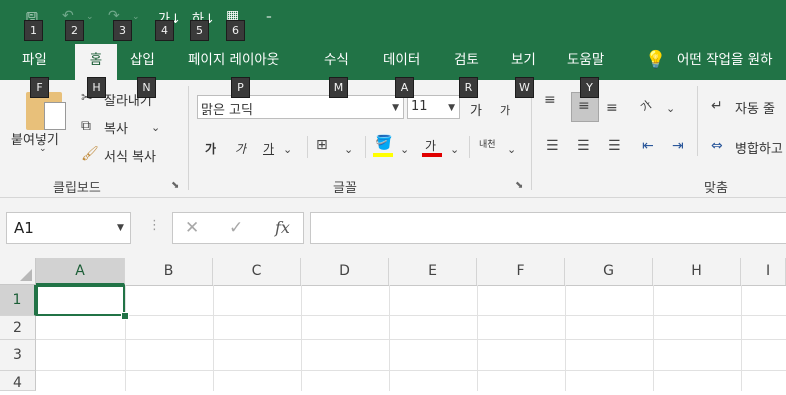 Image resolution: width=786 pixels, height=395 pixels. Describe the element at coordinates (670, 108) in the screenshot. I see `orientation-dropdown-icon: ⌄` at that location.